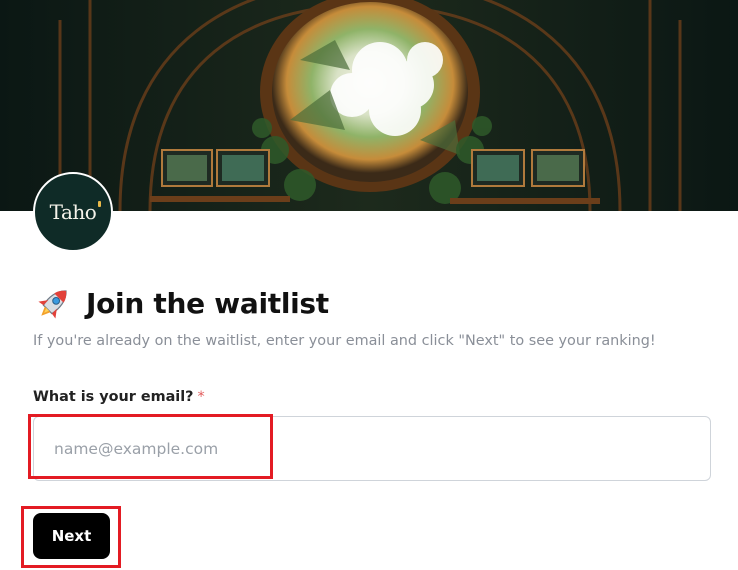  What do you see at coordinates (71, 536) in the screenshot?
I see `next-button: Next` at bounding box center [71, 536].